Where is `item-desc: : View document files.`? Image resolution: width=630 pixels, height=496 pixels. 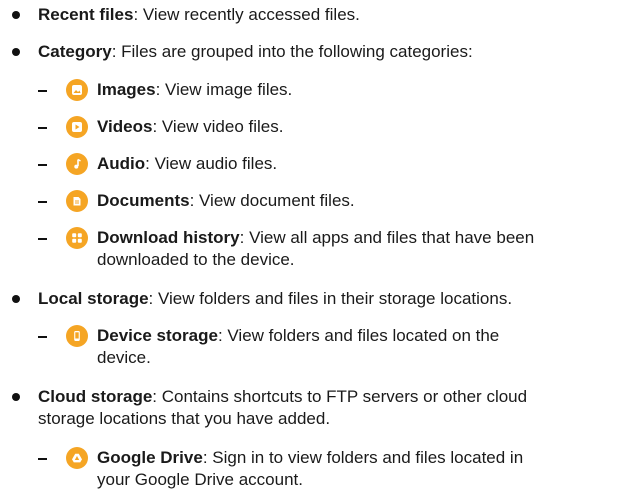
item-desc: : View document files. is located at coordinates (272, 200).